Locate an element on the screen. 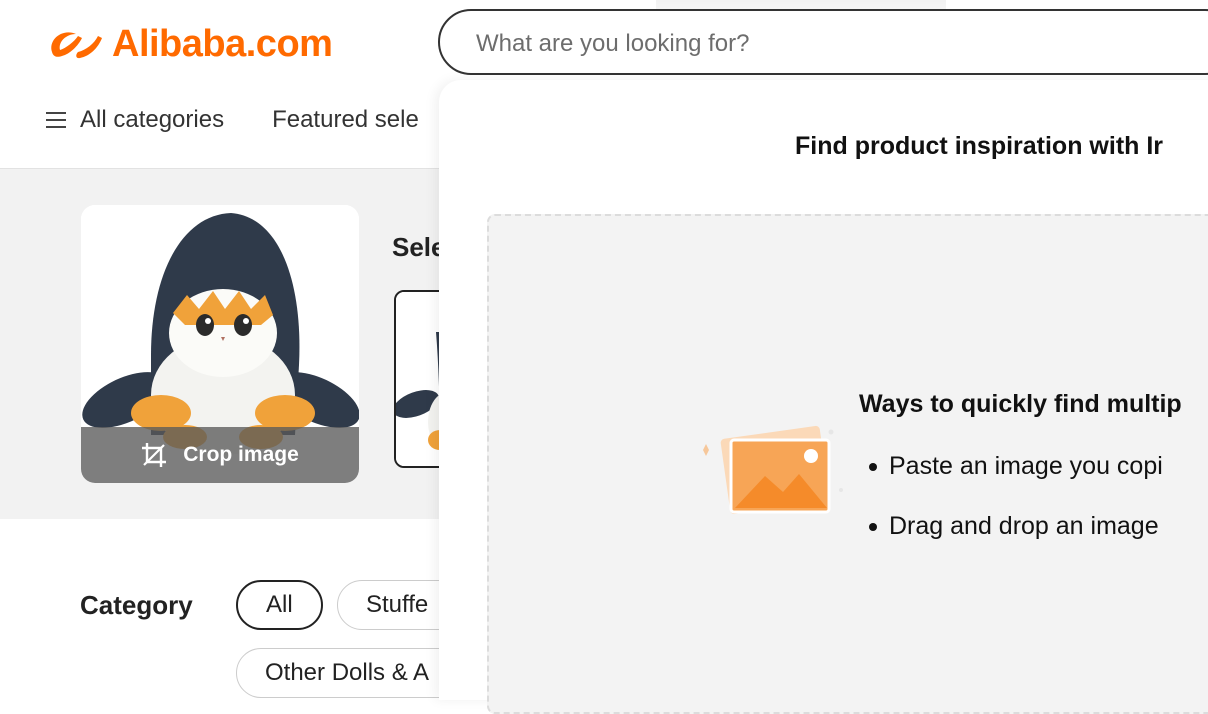 The image size is (1208, 714). ways-item-drag-drop-text: Drag and drop an image is located at coordinates (1024, 526).